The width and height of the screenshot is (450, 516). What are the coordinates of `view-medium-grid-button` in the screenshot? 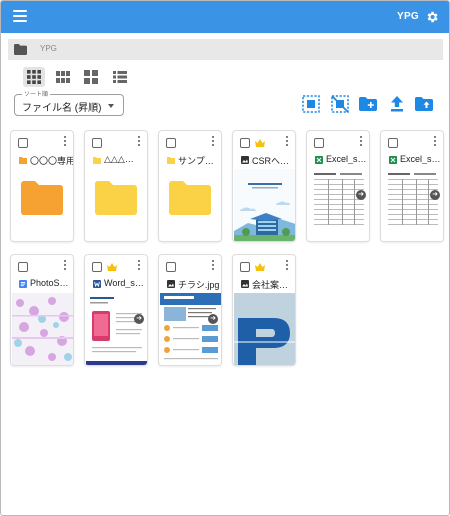 It's located at (63, 77).